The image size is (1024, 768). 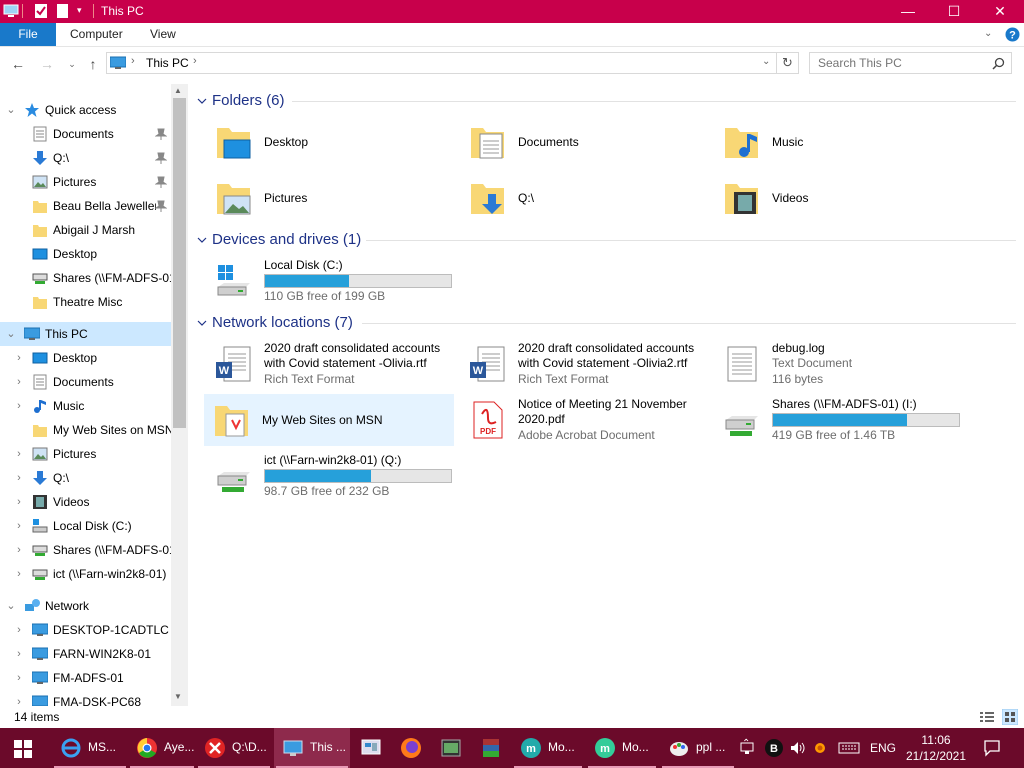 What do you see at coordinates (85, 606) in the screenshot?
I see `sidebar-item-network: ⌄ Network` at bounding box center [85, 606].